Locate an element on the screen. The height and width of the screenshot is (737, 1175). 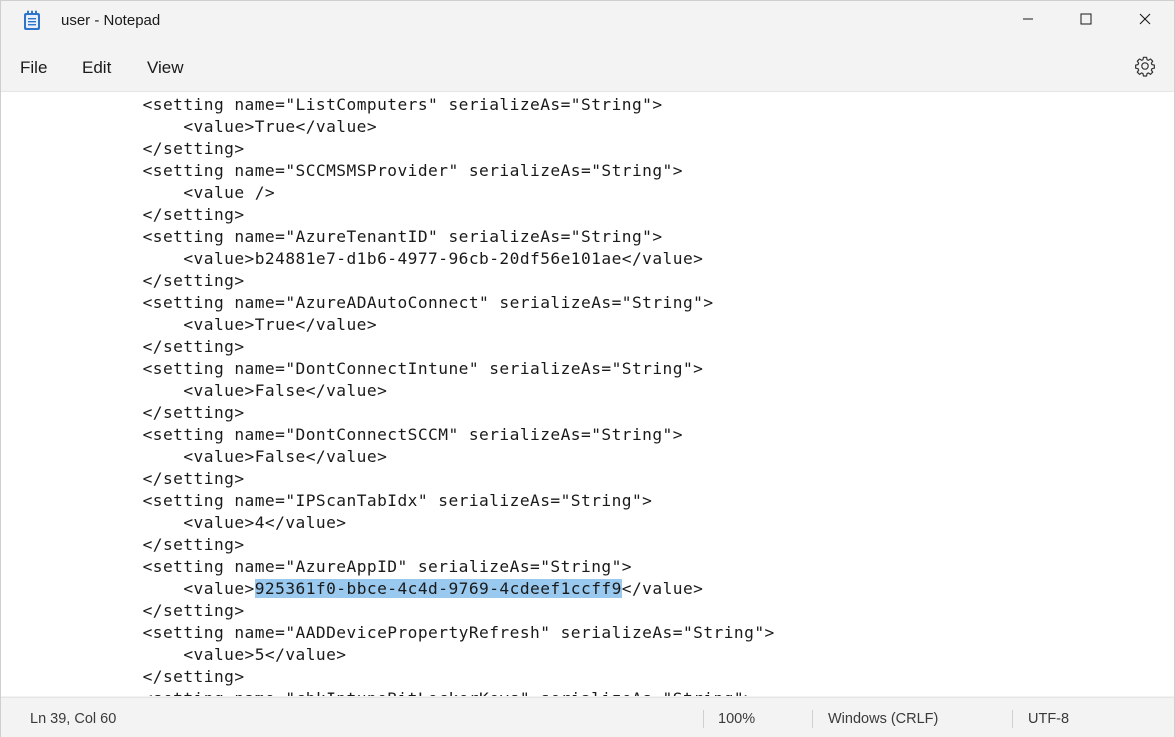
maximize-button is located at coordinates (1086, 21).